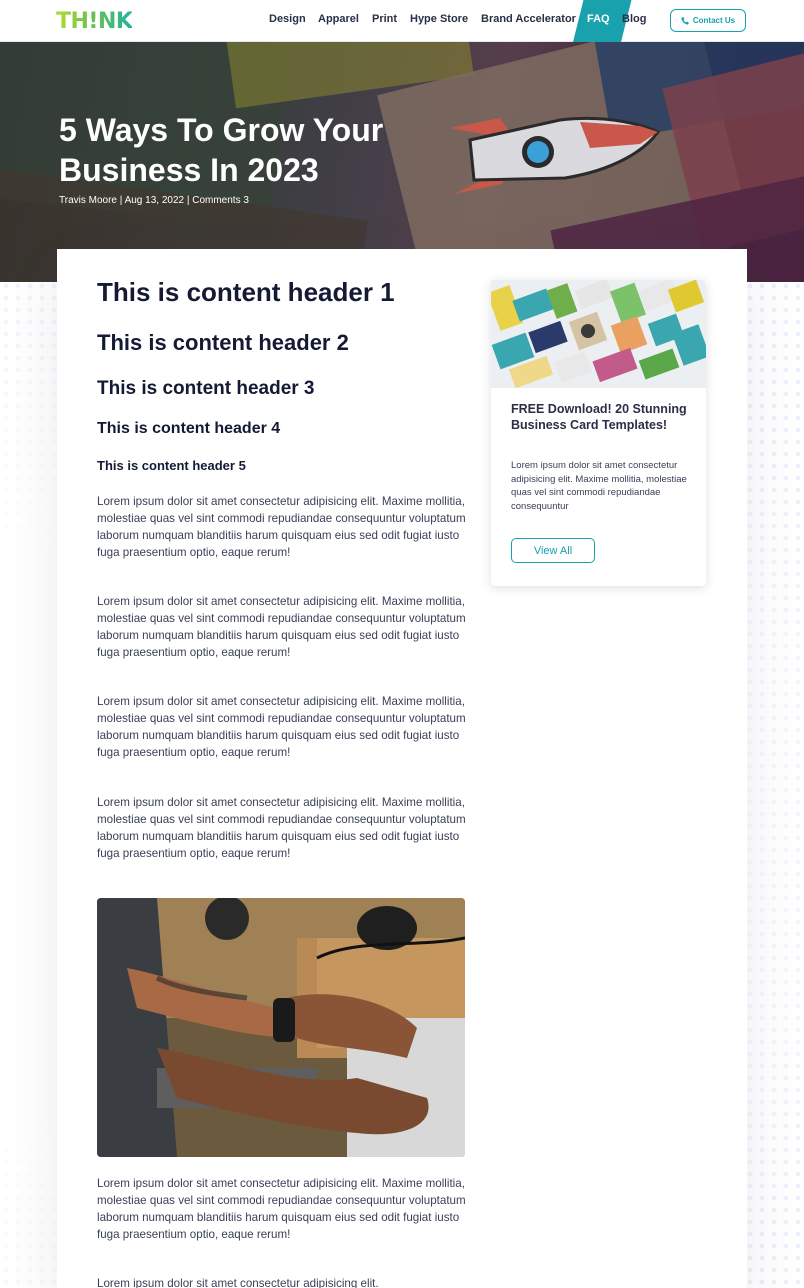 The image size is (804, 1288). I want to click on article-photo, so click(281, 1027).